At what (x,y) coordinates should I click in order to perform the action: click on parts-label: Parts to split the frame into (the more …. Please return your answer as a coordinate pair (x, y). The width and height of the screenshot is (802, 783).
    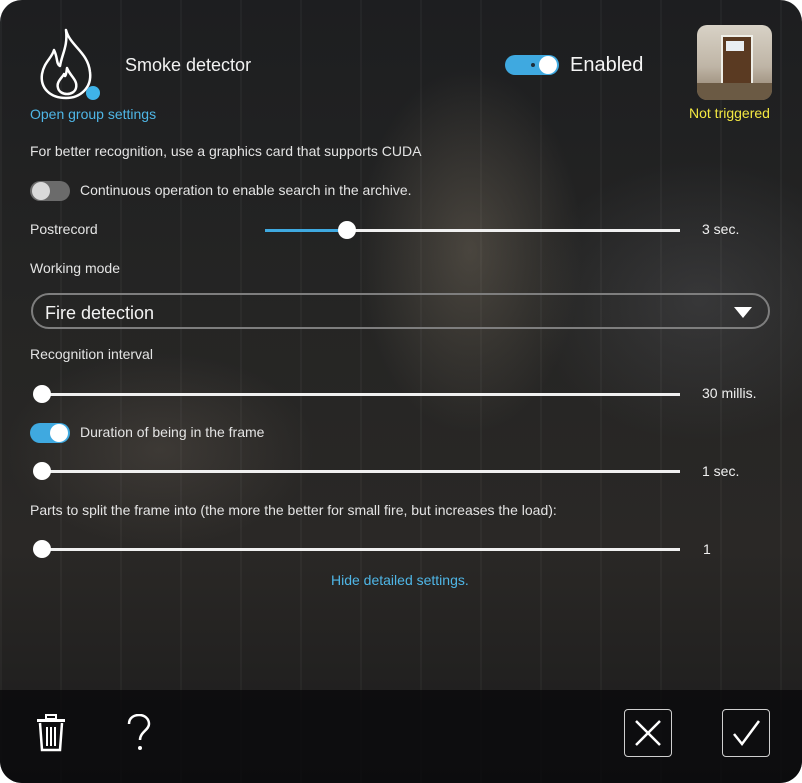
    Looking at the image, I should click on (293, 510).